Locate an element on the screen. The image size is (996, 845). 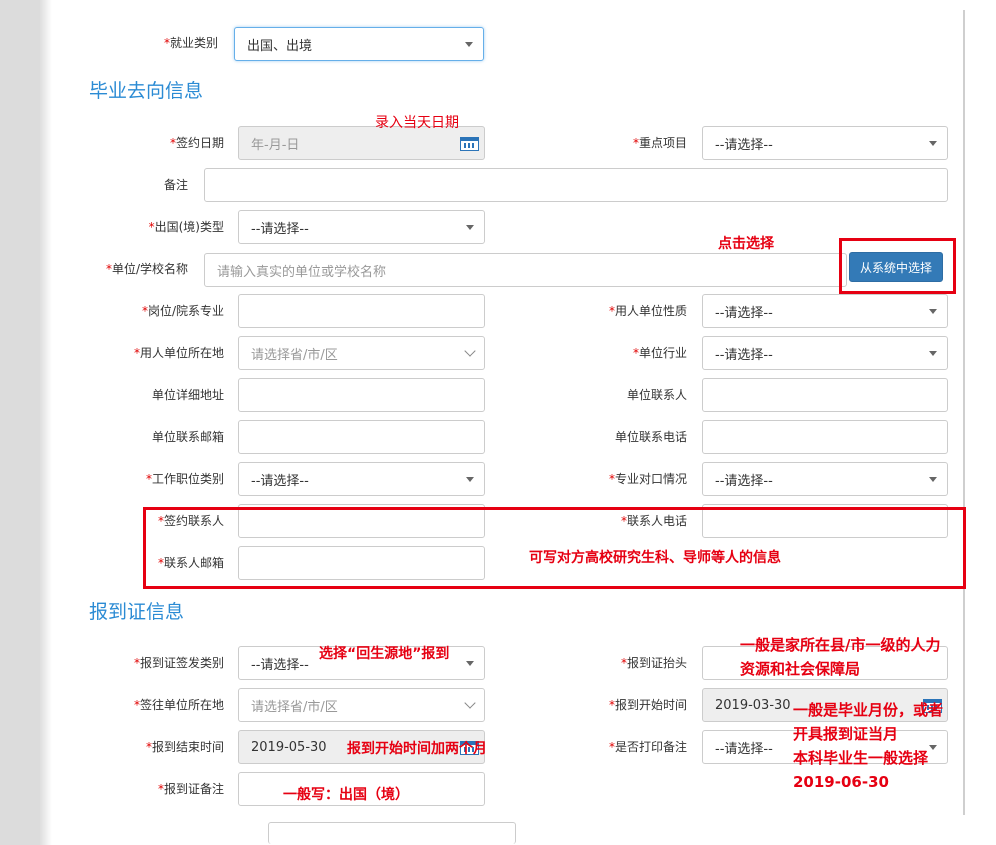
scrollbar-track is located at coordinates (964, 412).